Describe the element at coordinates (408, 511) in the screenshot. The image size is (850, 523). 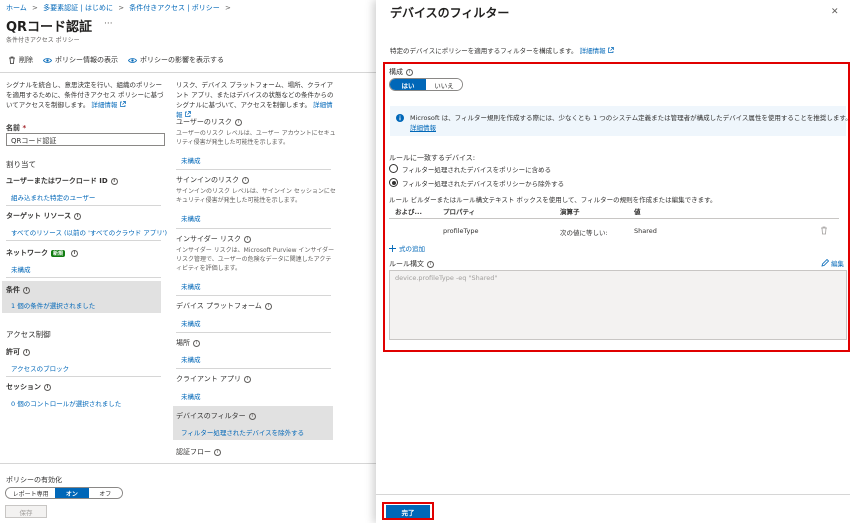
I see `done-button: 完了` at that location.